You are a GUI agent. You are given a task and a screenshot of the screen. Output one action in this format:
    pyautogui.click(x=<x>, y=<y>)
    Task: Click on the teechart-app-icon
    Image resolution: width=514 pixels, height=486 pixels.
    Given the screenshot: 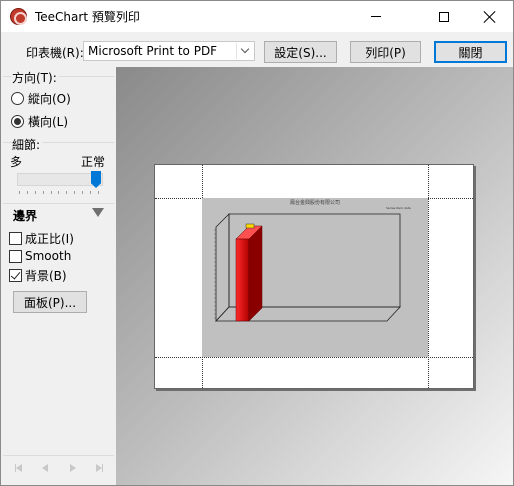 What is the action you would take?
    pyautogui.click(x=18, y=16)
    